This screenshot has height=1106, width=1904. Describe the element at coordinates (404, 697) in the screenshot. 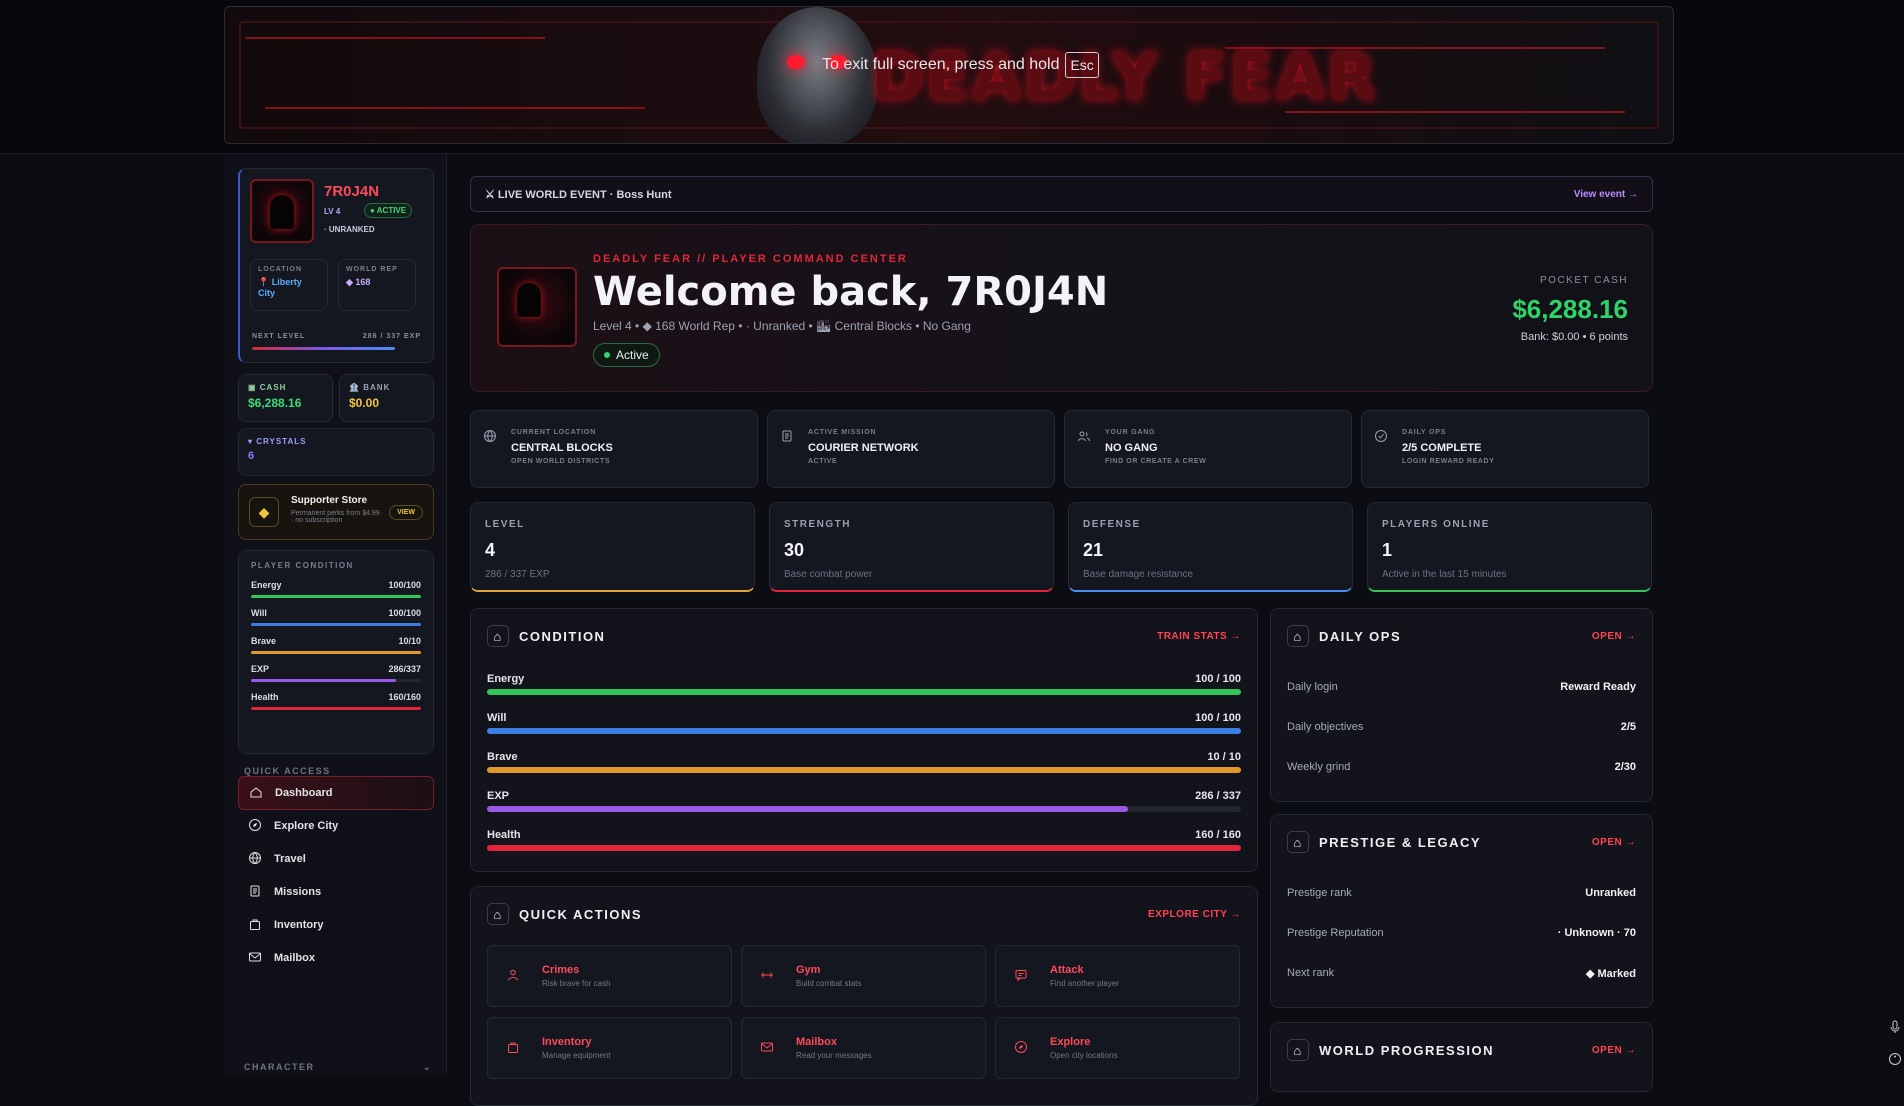

I see `condition-value: 160/160` at that location.